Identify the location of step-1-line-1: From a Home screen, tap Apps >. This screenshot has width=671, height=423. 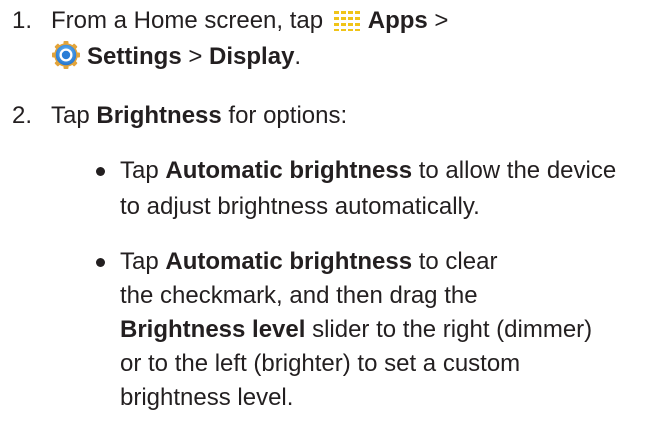
(249, 21).